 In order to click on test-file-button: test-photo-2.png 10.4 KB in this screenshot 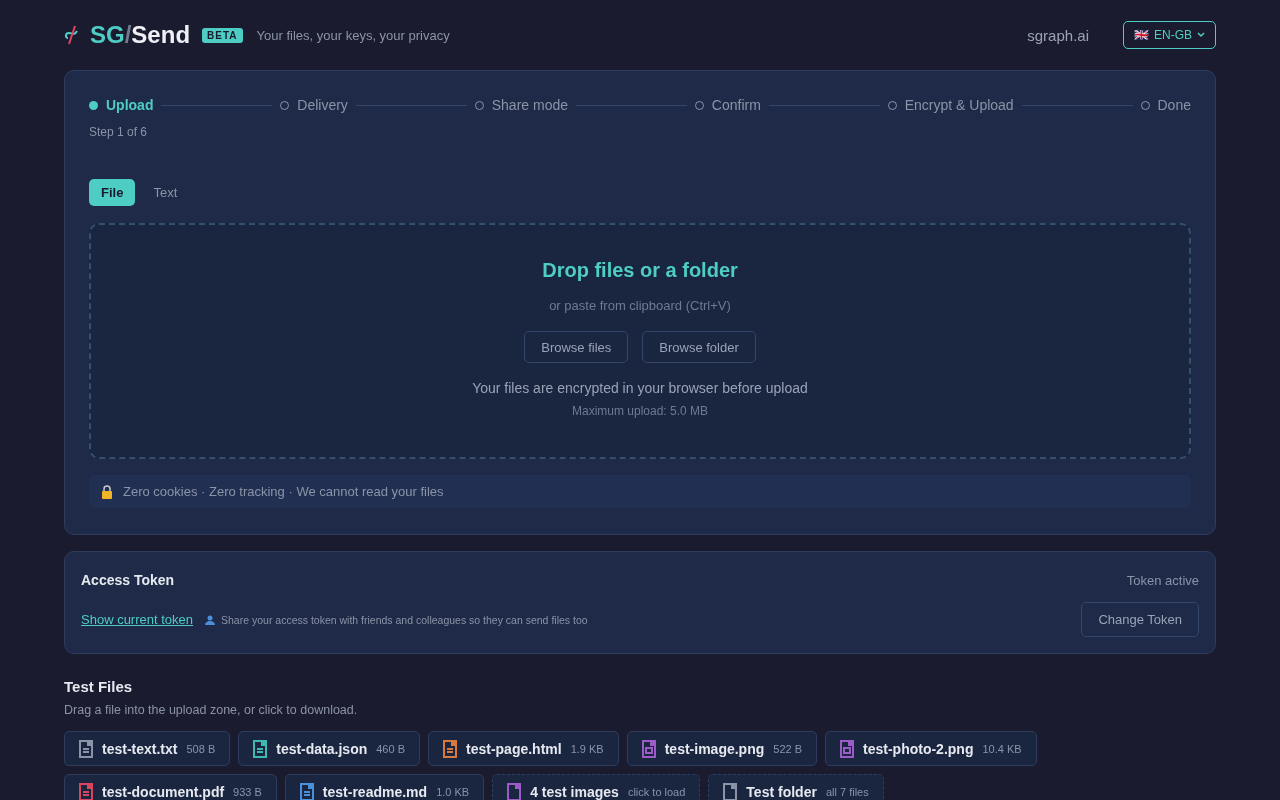, I will do `click(931, 748)`.